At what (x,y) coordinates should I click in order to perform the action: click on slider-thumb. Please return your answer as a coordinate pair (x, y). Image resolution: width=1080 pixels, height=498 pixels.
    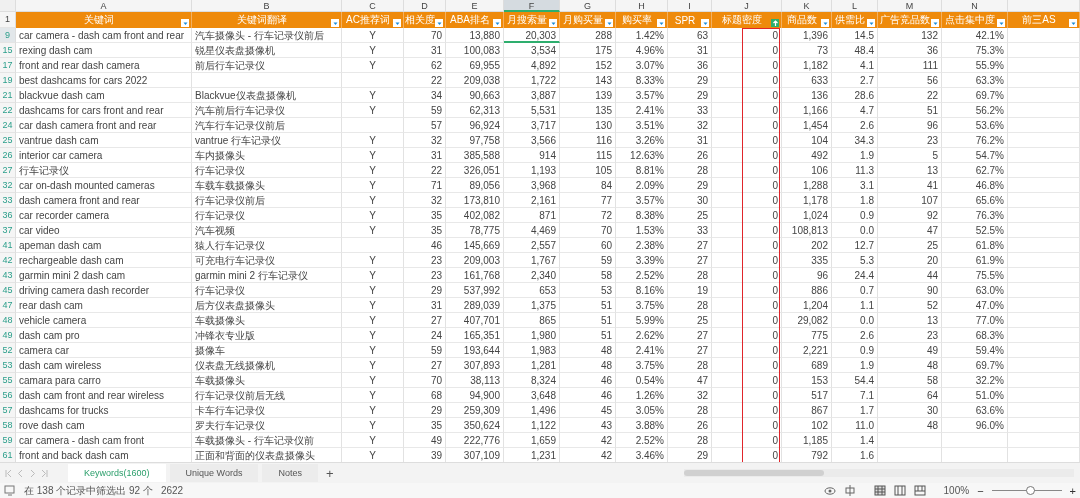
    Looking at the image, I should click on (1031, 490).